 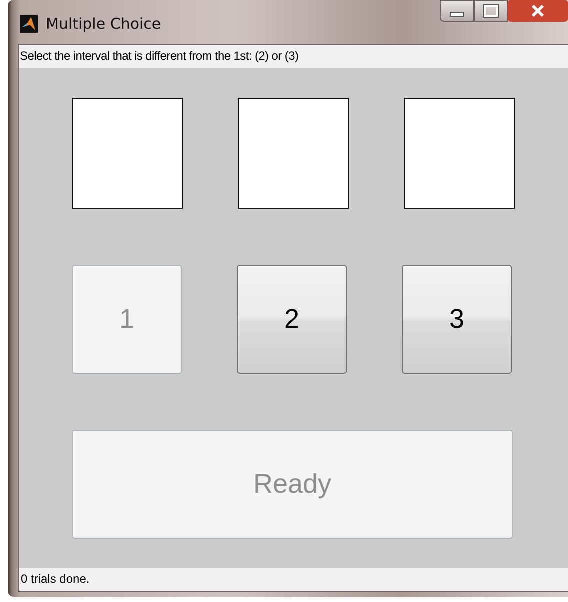 What do you see at coordinates (293, 579) in the screenshot?
I see `status-text: 0 trials done.` at bounding box center [293, 579].